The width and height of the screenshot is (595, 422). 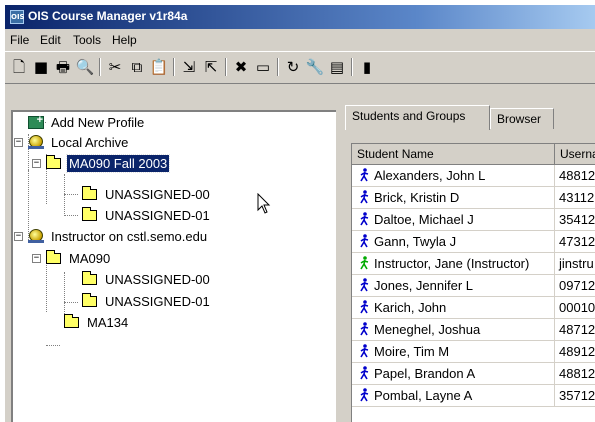 What do you see at coordinates (241, 67) in the screenshot?
I see `delete-icon: ✖` at bounding box center [241, 67].